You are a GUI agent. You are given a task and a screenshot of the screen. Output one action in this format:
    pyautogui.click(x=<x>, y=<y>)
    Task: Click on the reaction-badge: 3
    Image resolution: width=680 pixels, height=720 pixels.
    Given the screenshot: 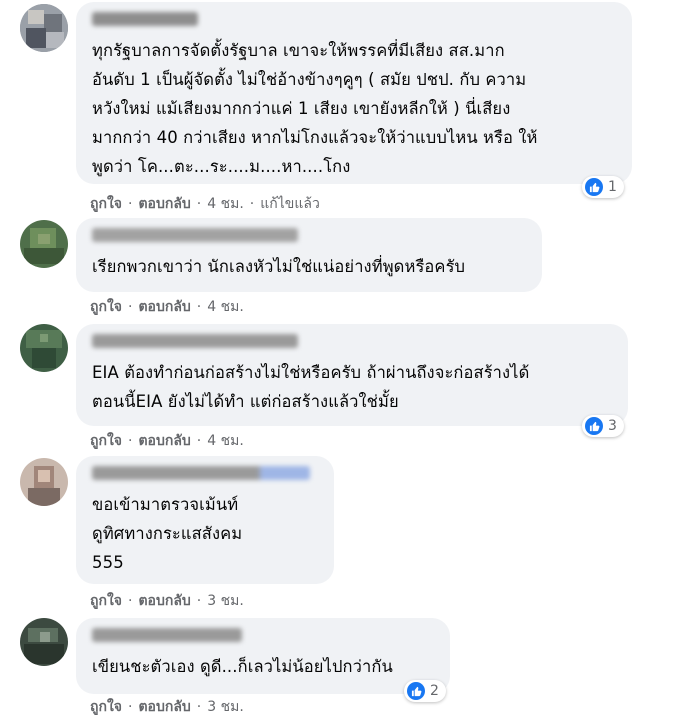 What is the action you would take?
    pyautogui.click(x=603, y=426)
    